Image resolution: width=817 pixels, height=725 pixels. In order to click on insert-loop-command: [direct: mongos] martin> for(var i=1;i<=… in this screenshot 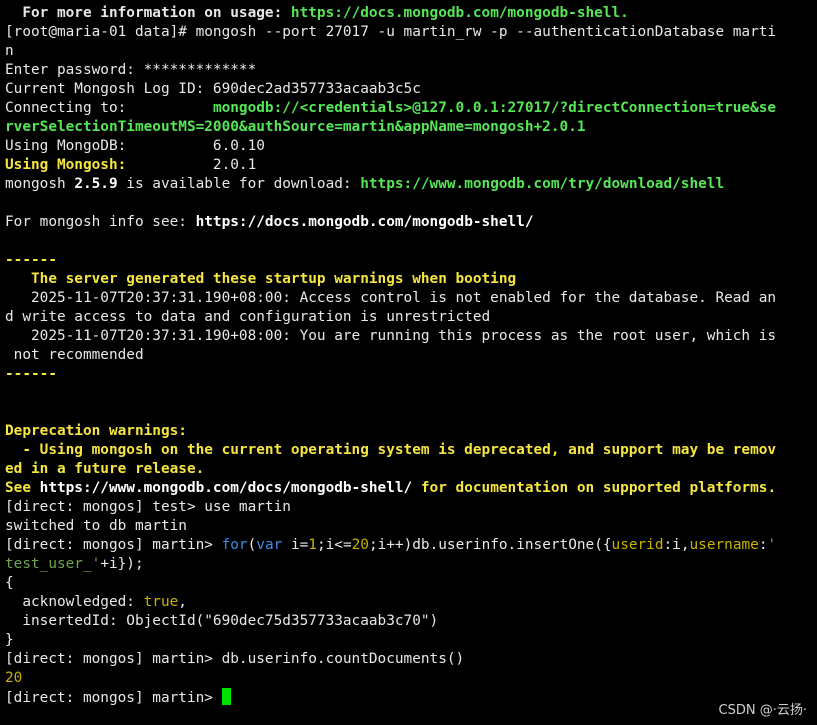, I will do `click(409, 545)`.